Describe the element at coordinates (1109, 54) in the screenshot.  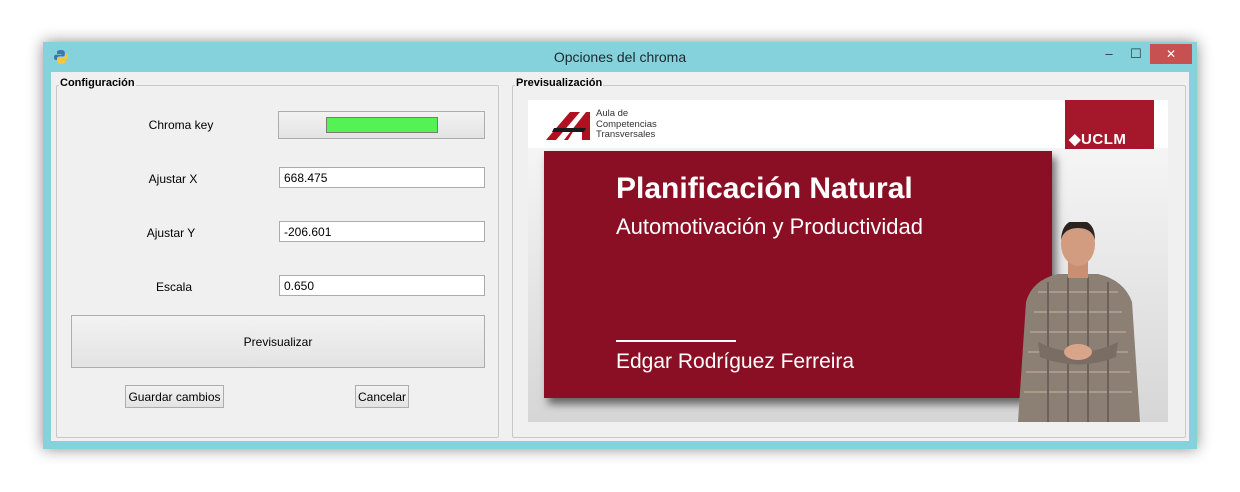
I see `minimize-button: –` at that location.